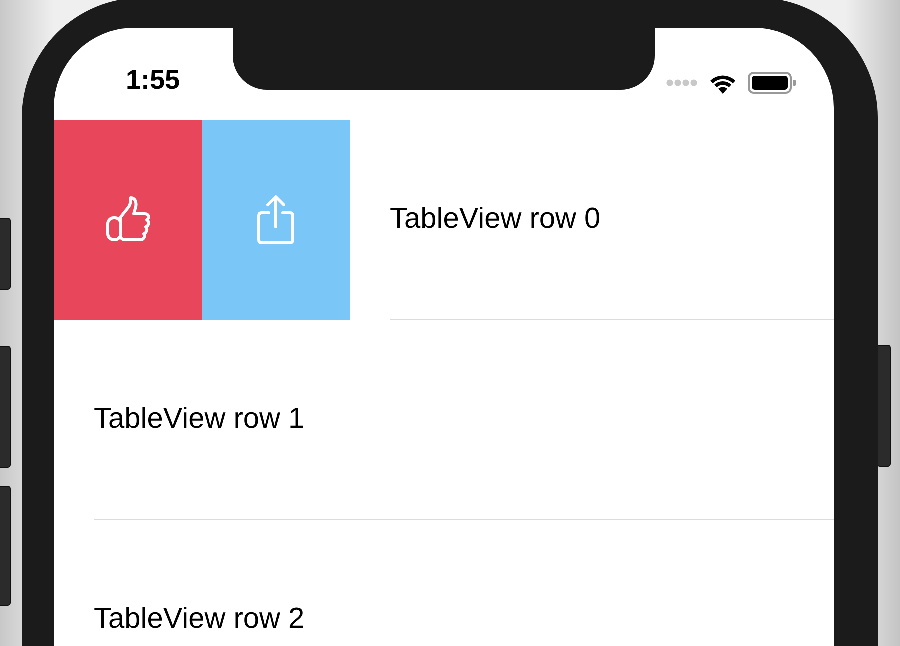 The width and height of the screenshot is (900, 646). Describe the element at coordinates (199, 619) in the screenshot. I see `row-label: TableView row 2` at that location.